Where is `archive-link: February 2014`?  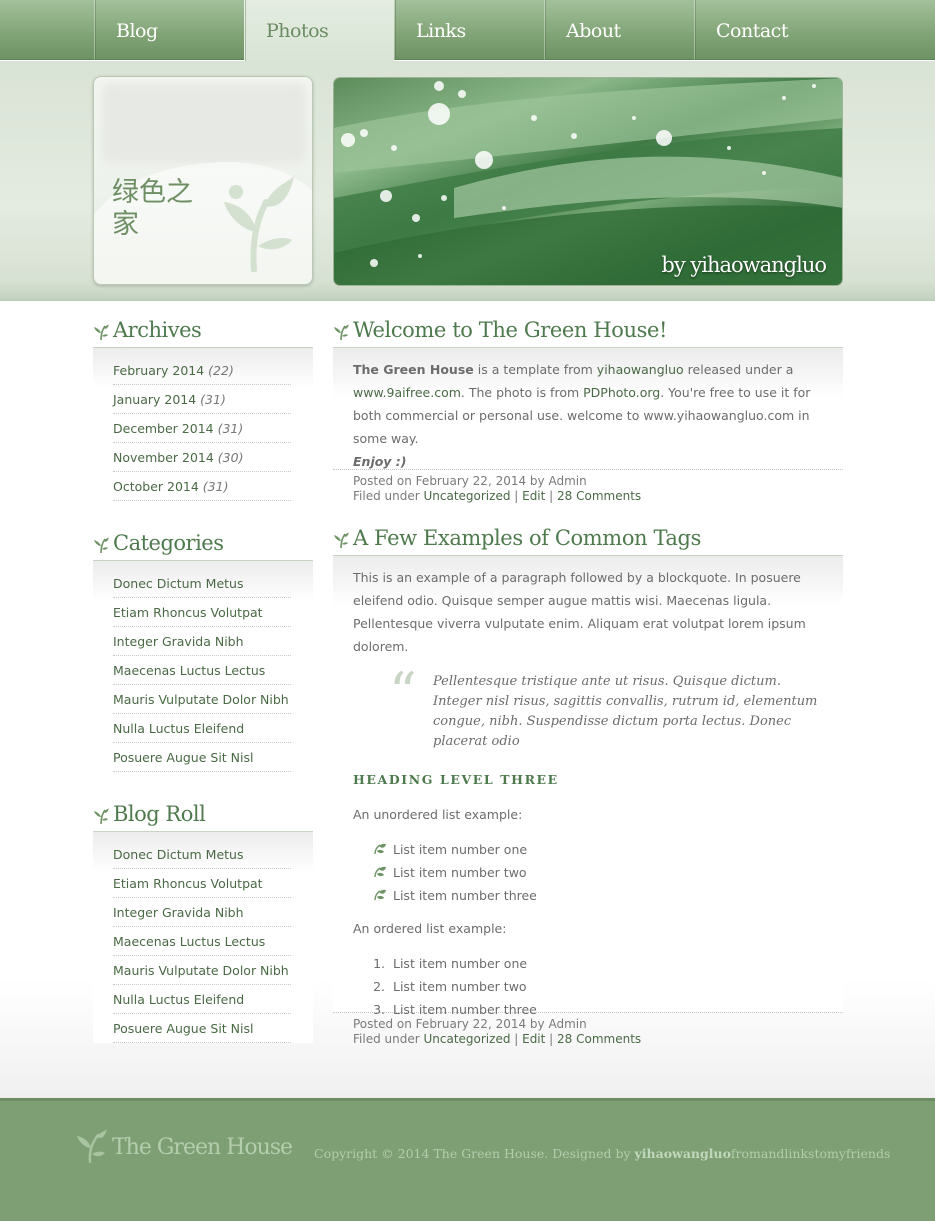 archive-link: February 2014 is located at coordinates (158, 370).